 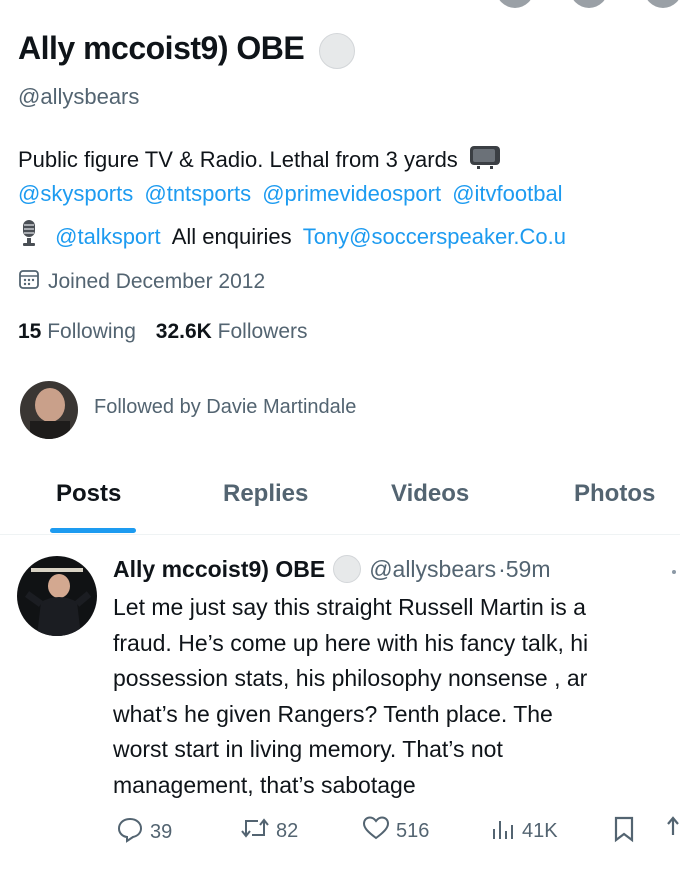 What do you see at coordinates (265, 494) in the screenshot?
I see `tab-replies: Replies` at bounding box center [265, 494].